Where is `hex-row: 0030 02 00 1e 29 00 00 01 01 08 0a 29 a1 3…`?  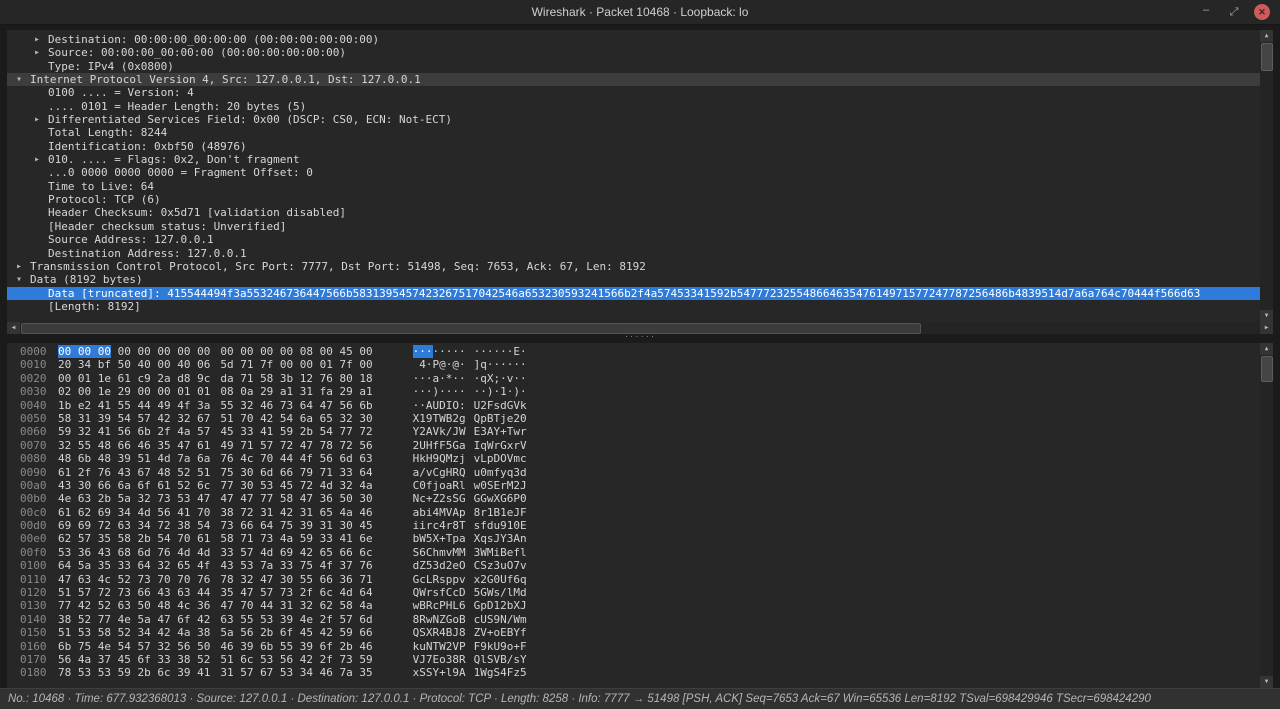 hex-row: 0030 02 00 1e 29 00 00 01 01 08 0a 29 a1 3… is located at coordinates (633, 391).